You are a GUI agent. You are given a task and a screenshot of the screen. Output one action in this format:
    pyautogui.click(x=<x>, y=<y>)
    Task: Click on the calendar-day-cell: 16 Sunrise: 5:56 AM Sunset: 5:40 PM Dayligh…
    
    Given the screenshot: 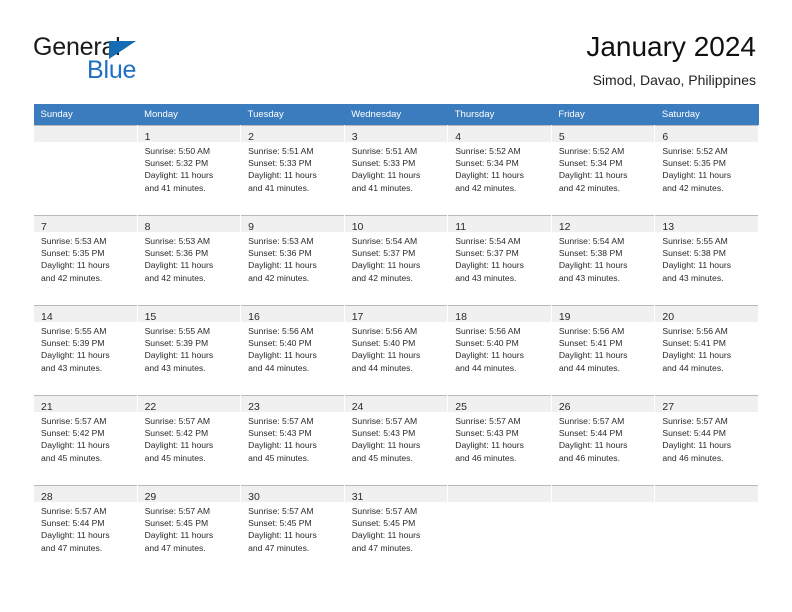 What is the action you would take?
    pyautogui.click(x=292, y=350)
    